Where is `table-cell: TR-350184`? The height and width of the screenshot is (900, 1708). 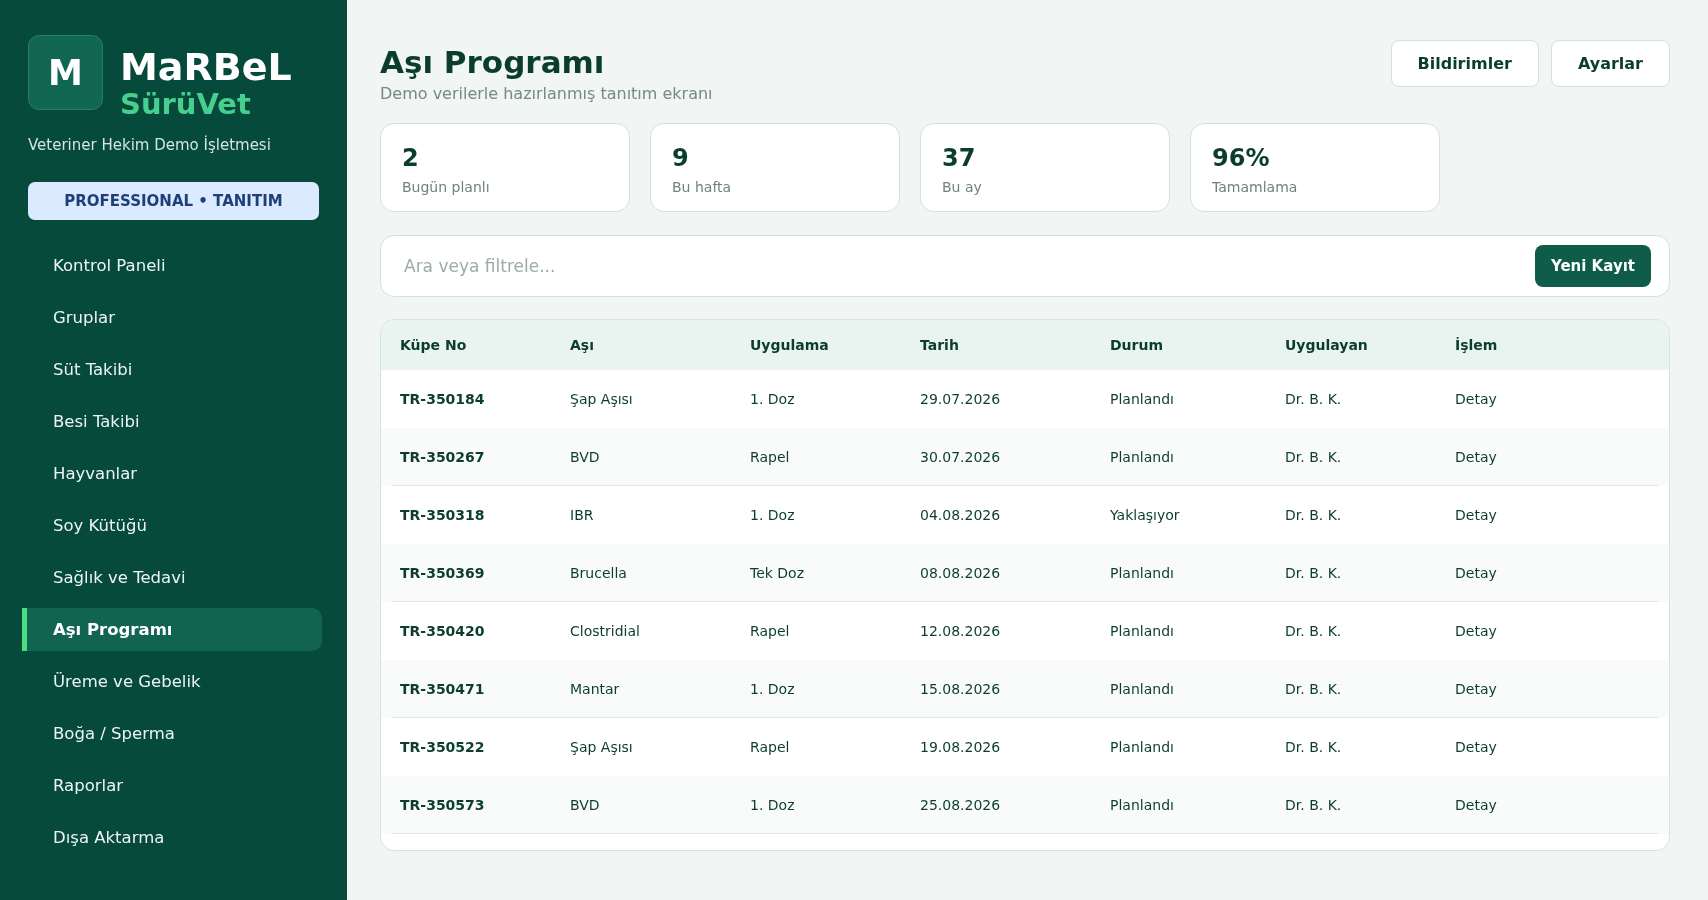 table-cell: TR-350184 is located at coordinates (442, 399).